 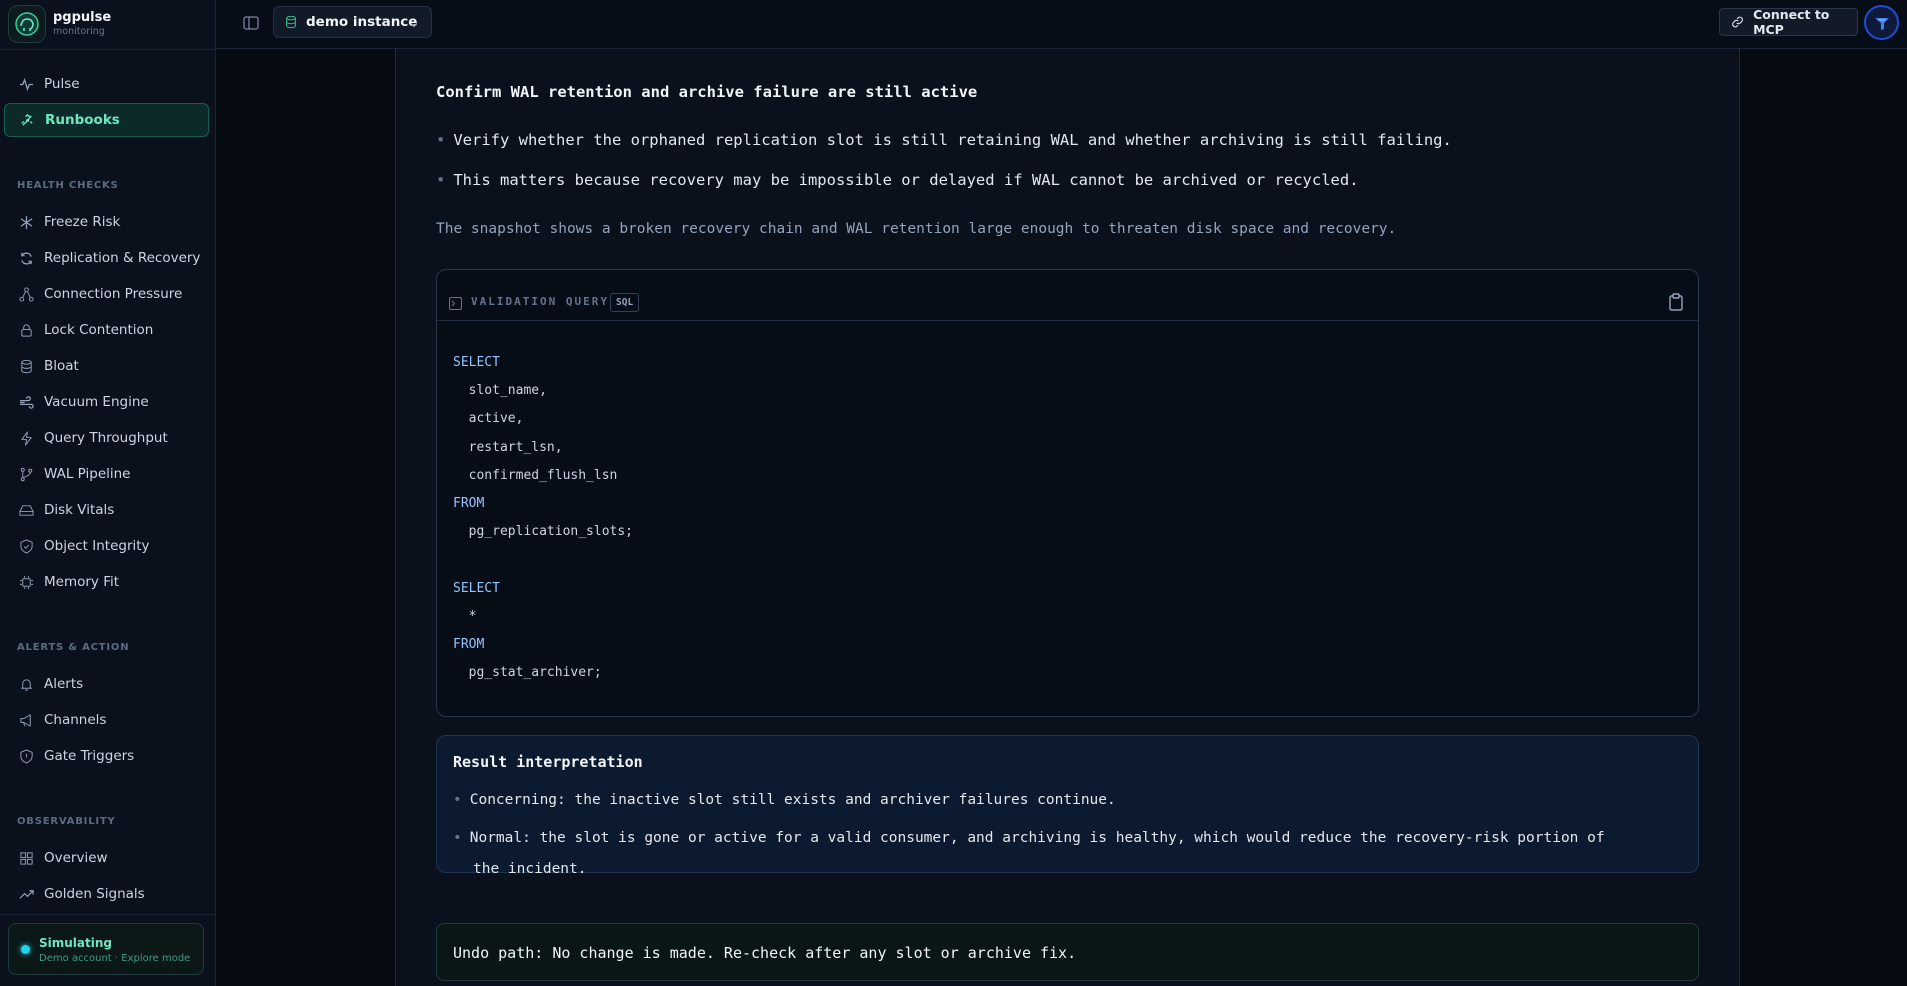 I want to click on sidebar-item-label: Vacuum Engine, so click(x=96, y=402).